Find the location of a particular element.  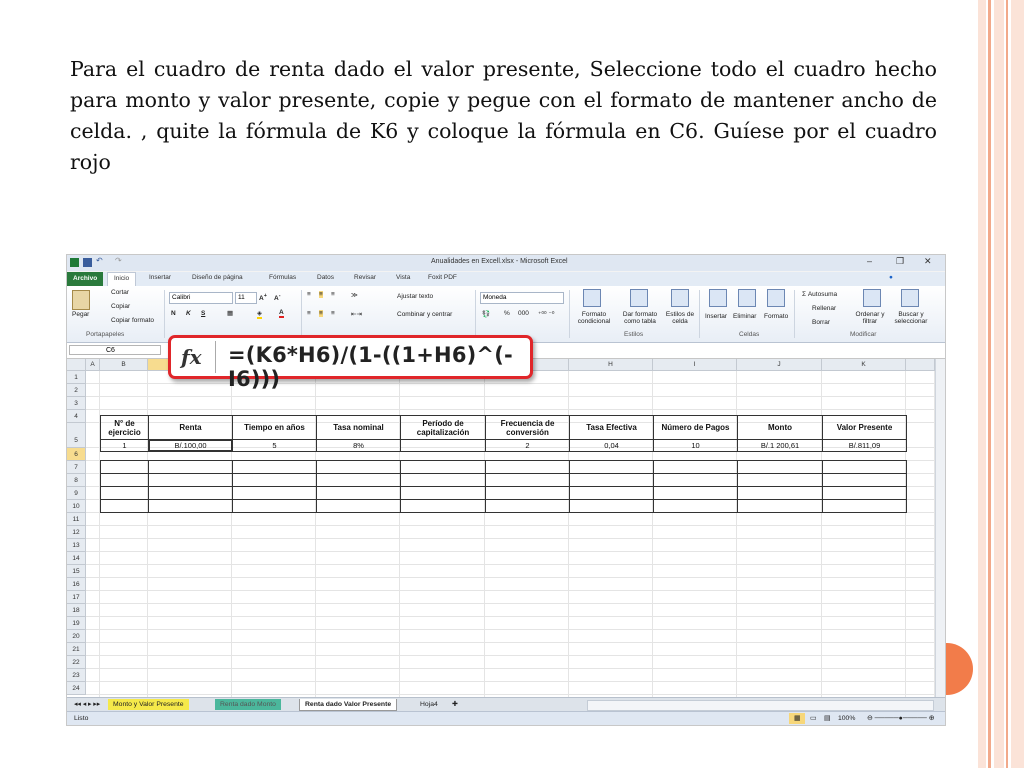

sheet-tab-hoja4: Hoja4 is located at coordinates (429, 704).